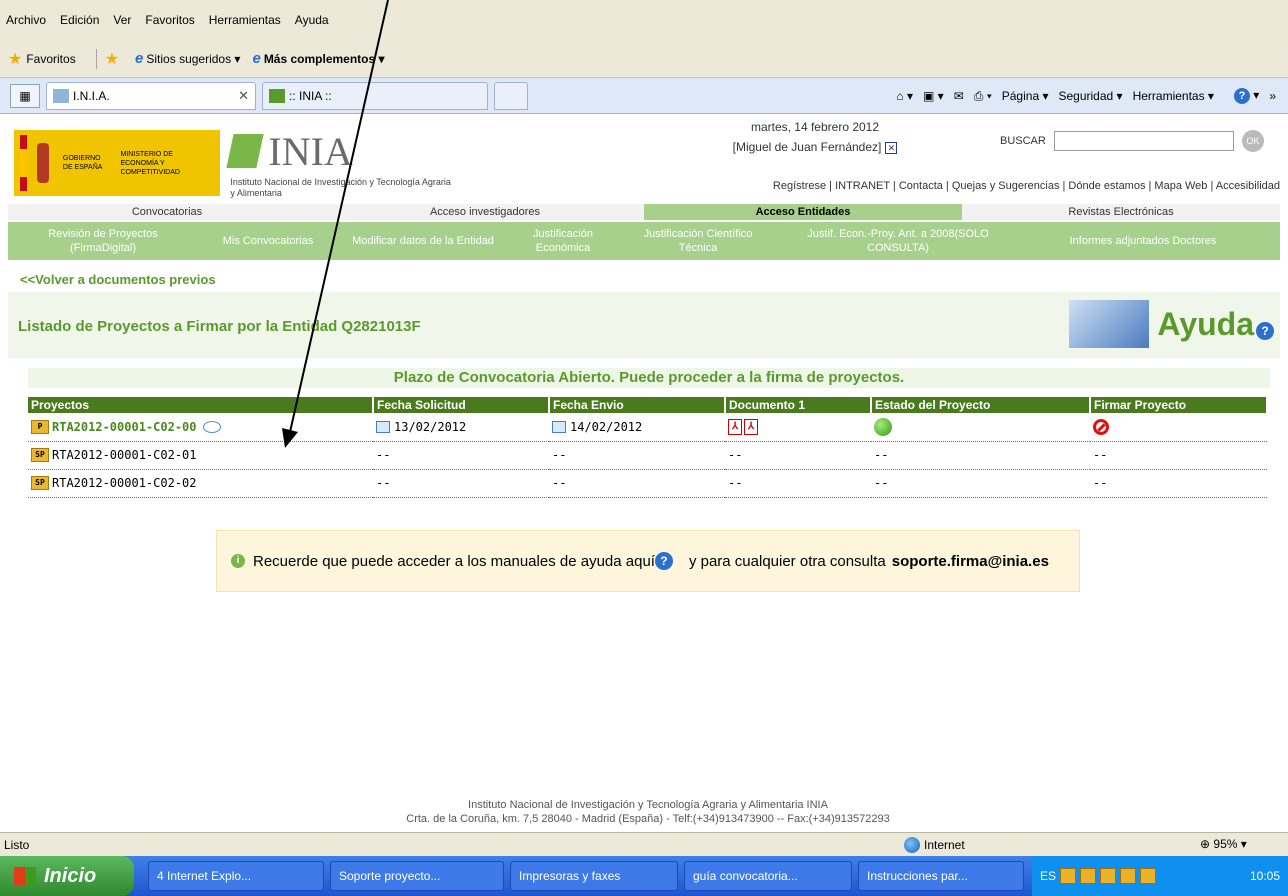 The image size is (1288, 896). I want to click on status-green-icon, so click(883, 426).